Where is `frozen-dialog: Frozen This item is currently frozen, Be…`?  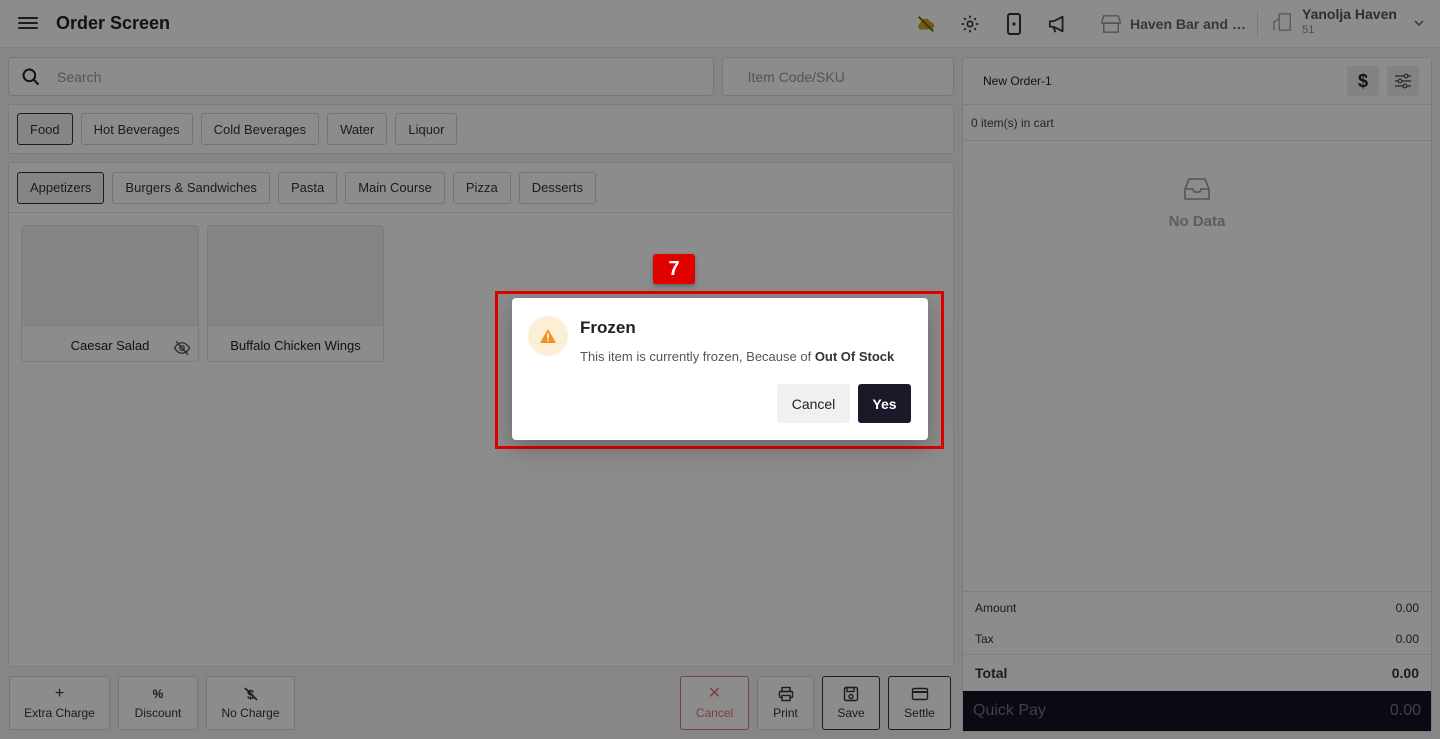
frozen-dialog: Frozen This item is currently frozen, Be… is located at coordinates (720, 369).